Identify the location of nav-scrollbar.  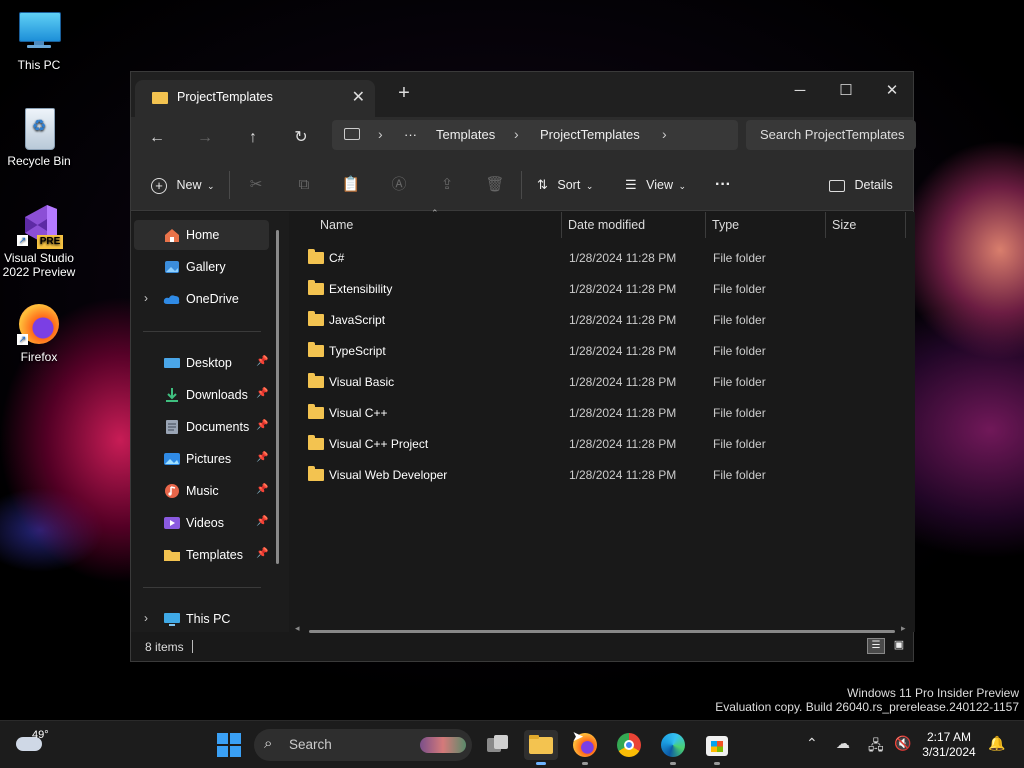
(277, 397).